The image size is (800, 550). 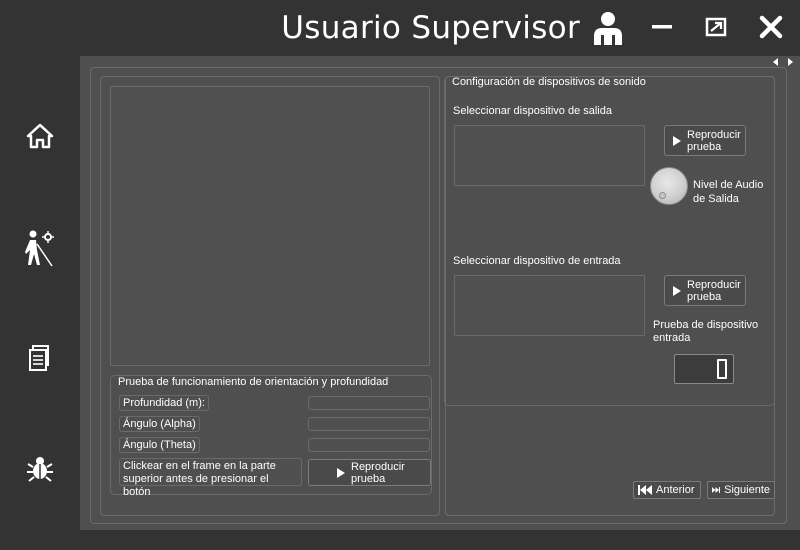 I want to click on bug-icon, so click(x=40, y=468).